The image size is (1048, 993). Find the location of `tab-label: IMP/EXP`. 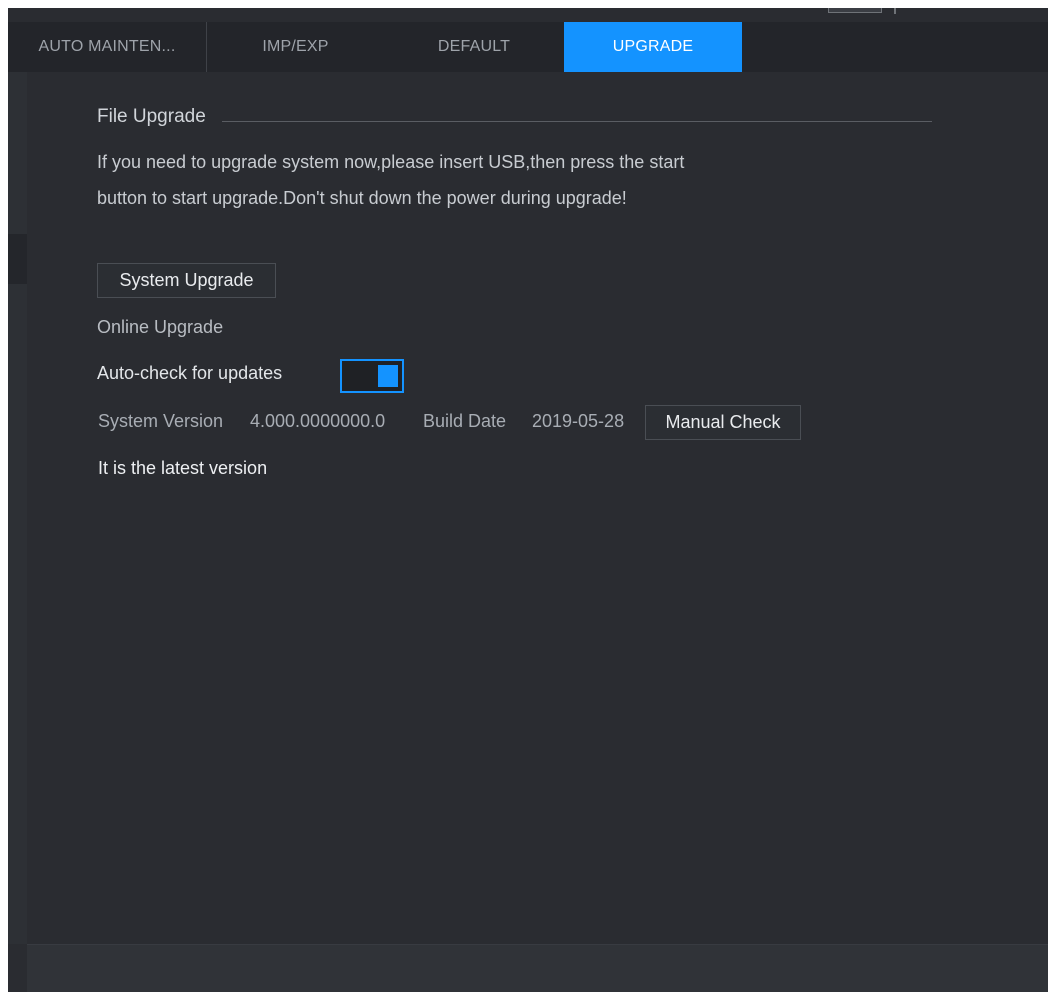

tab-label: IMP/EXP is located at coordinates (295, 46).